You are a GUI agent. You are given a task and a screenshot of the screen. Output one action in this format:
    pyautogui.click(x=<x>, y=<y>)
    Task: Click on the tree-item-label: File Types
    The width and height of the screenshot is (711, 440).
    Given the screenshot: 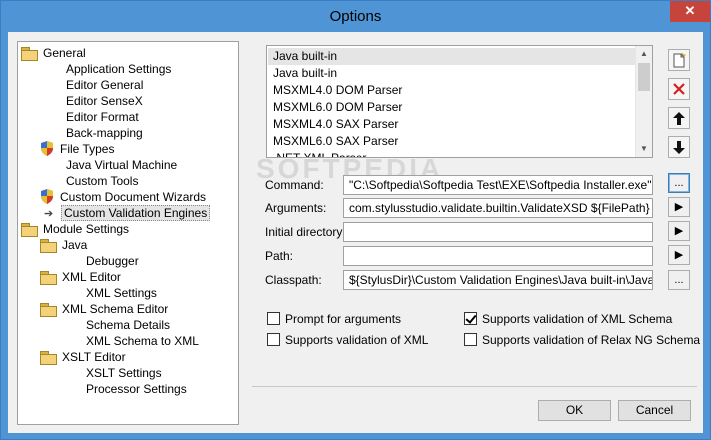 What is the action you would take?
    pyautogui.click(x=87, y=149)
    